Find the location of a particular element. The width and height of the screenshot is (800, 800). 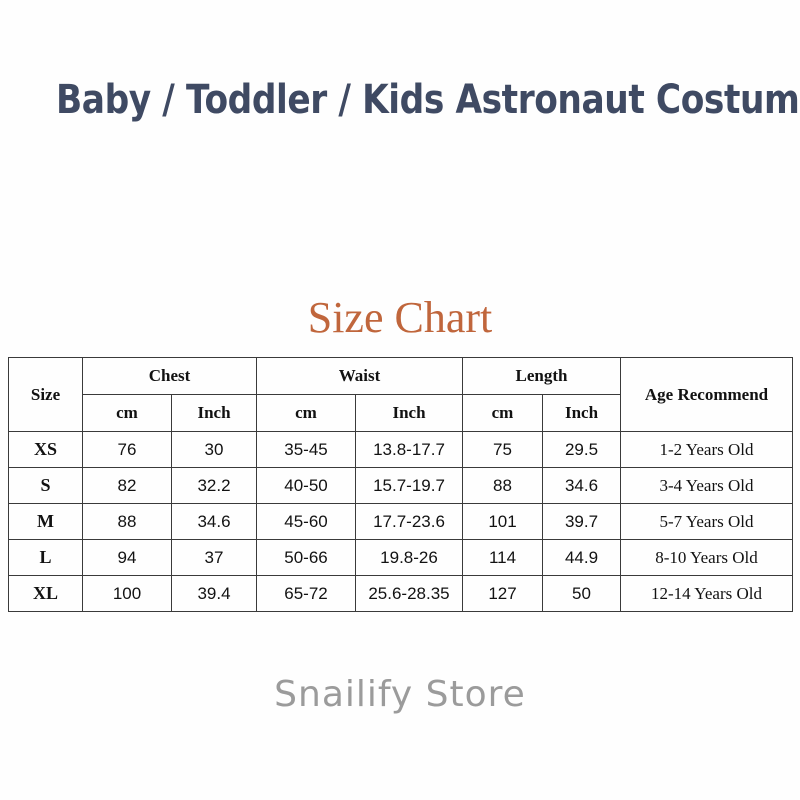

cell-waist-inch: 17.7-23.6 is located at coordinates (409, 521).